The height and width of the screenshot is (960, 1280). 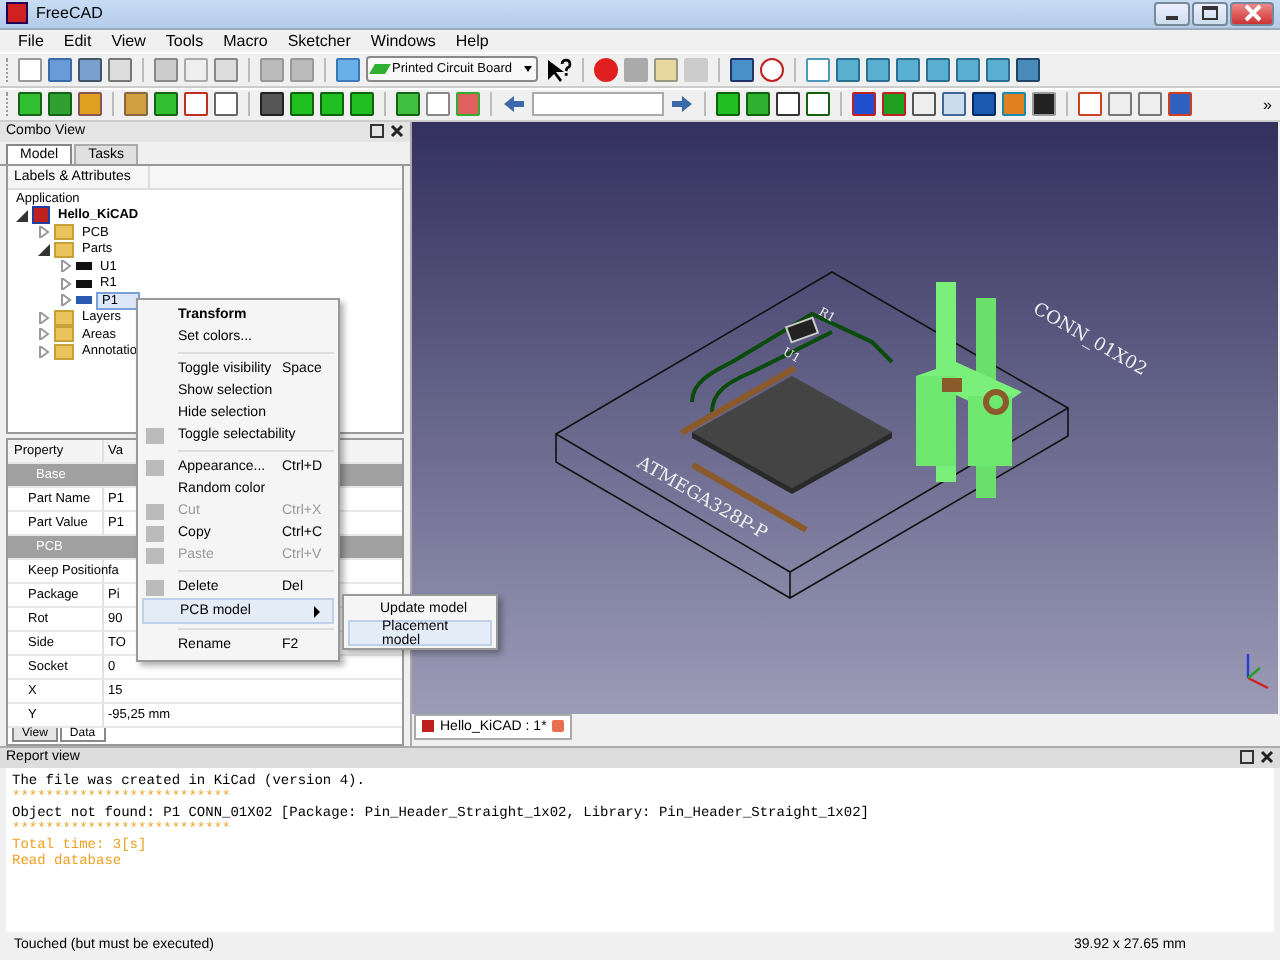 I want to click on menu-item: Windows, so click(x=403, y=40).